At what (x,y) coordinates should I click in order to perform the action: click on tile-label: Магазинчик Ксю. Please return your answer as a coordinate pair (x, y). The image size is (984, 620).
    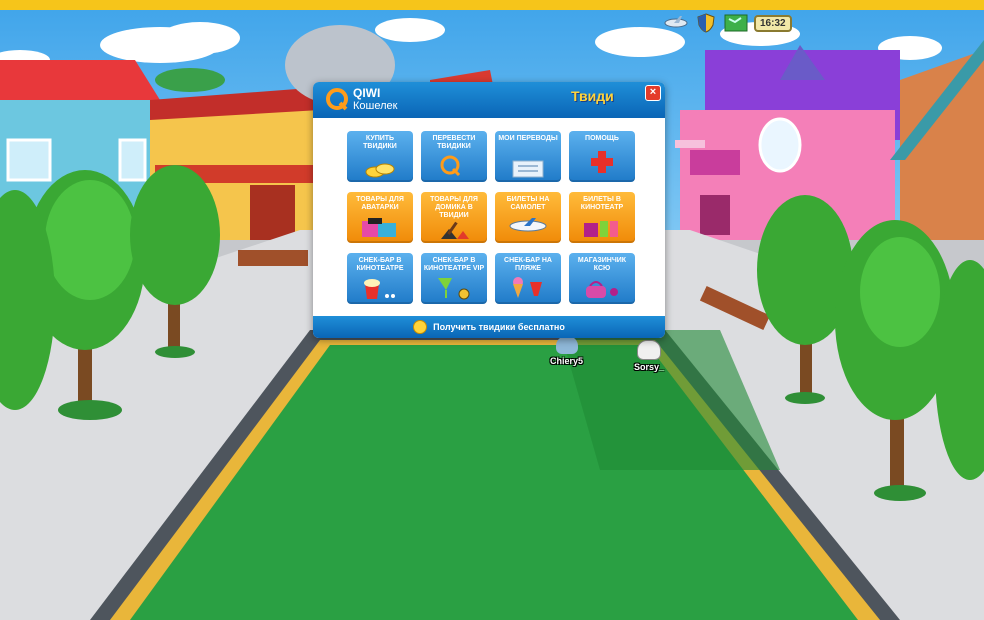
    Looking at the image, I should click on (602, 264).